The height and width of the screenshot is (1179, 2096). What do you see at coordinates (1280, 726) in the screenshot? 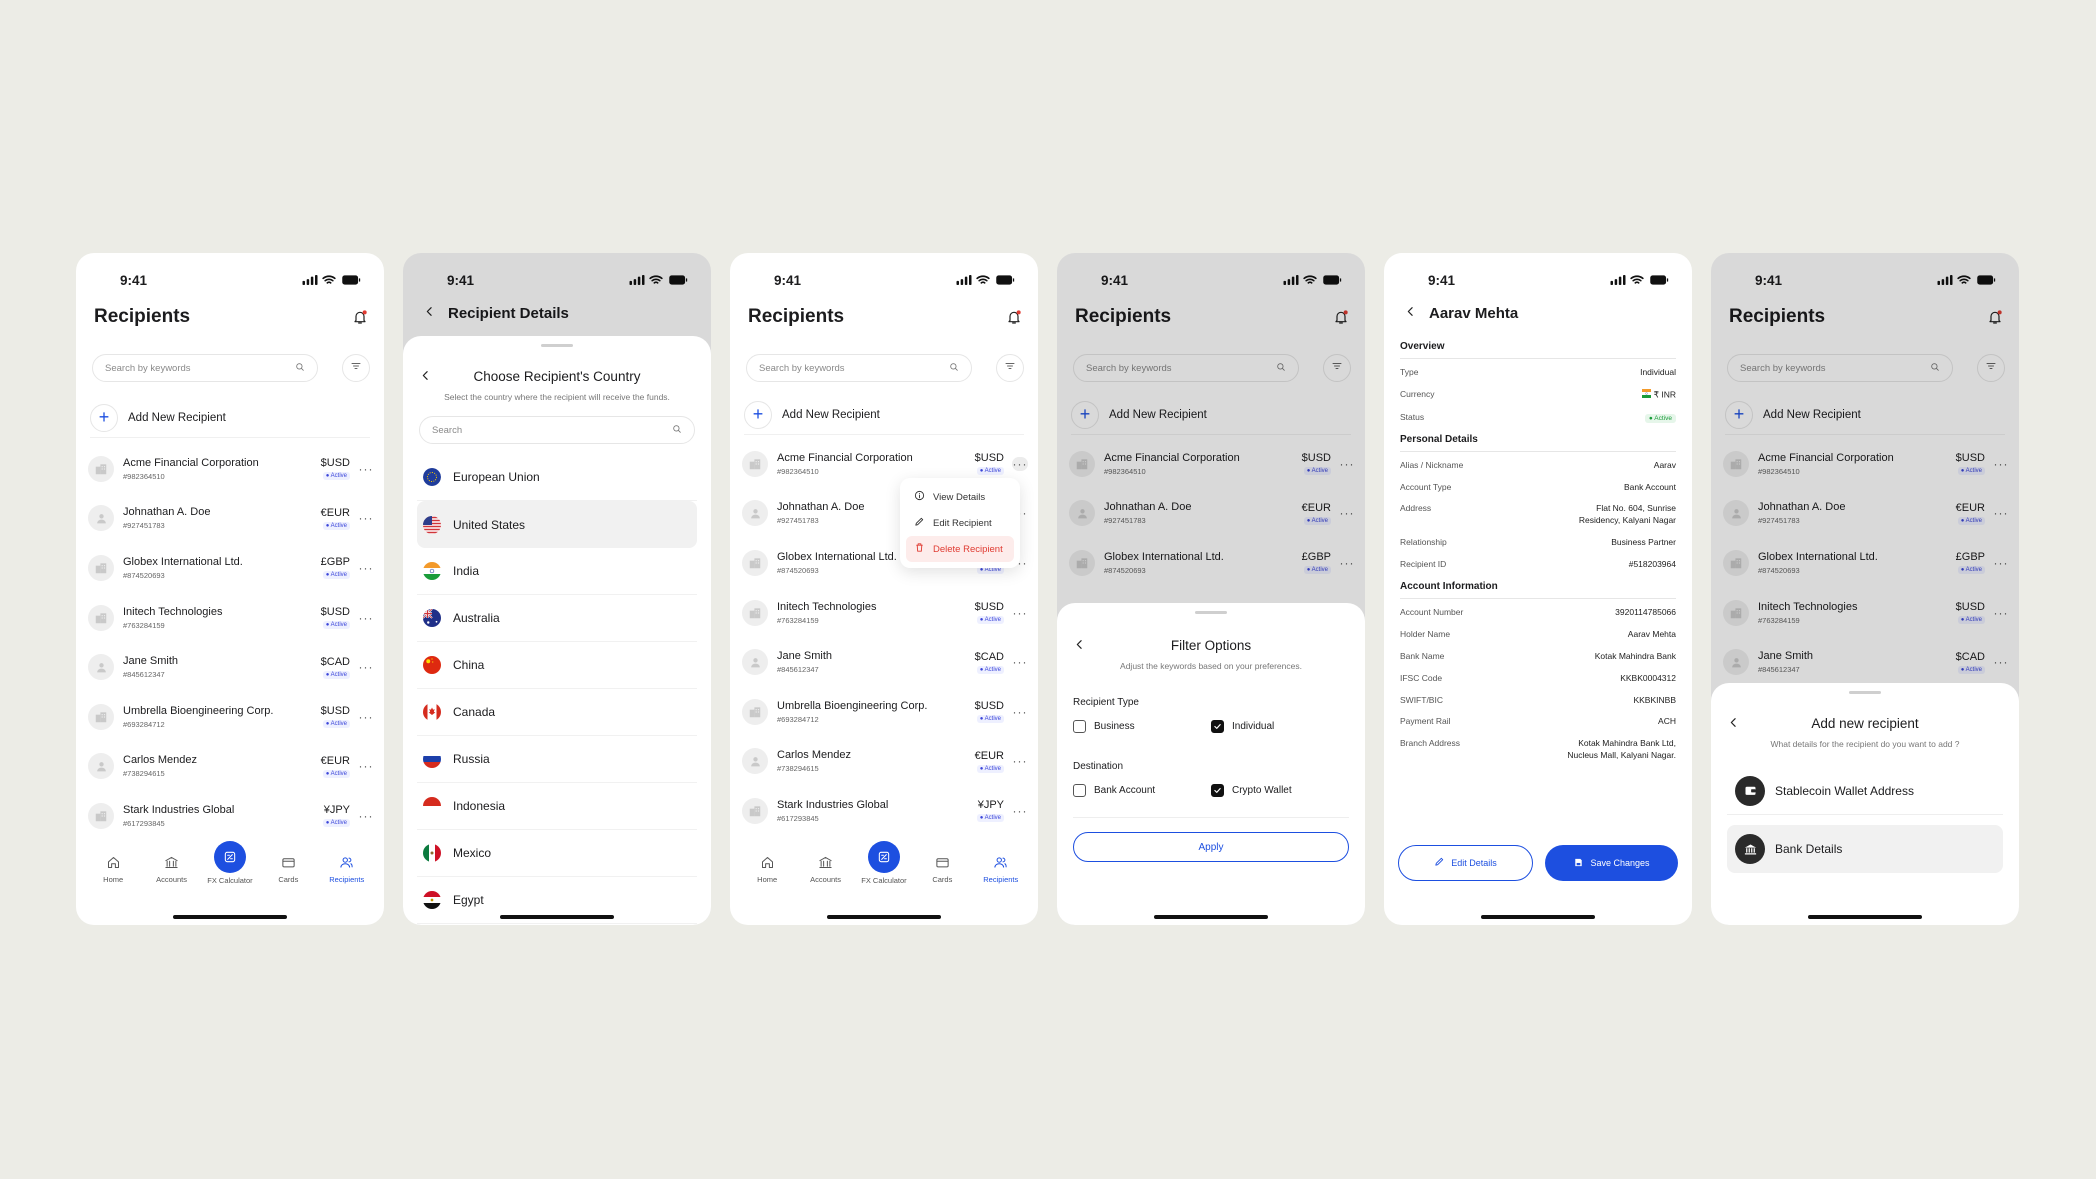
I see `filter-checkbox-option: Individual` at bounding box center [1280, 726].